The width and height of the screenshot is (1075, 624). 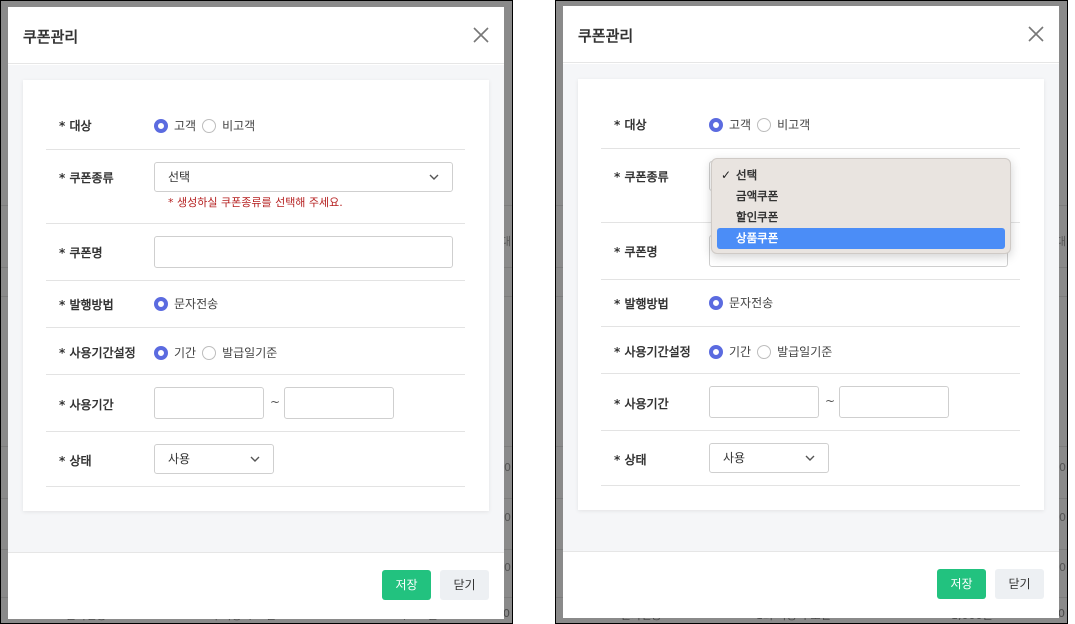 I want to click on dropdown-option: ✓ 선택, so click(x=861, y=175).